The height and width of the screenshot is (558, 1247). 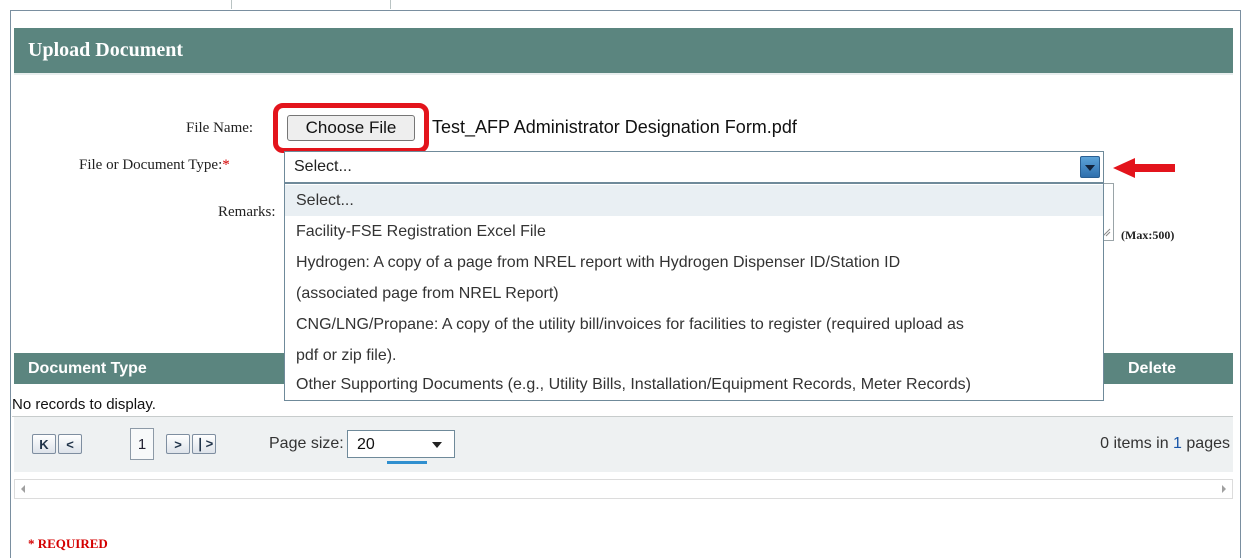 I want to click on choose-file-highlight: Choose File, so click(x=351, y=128).